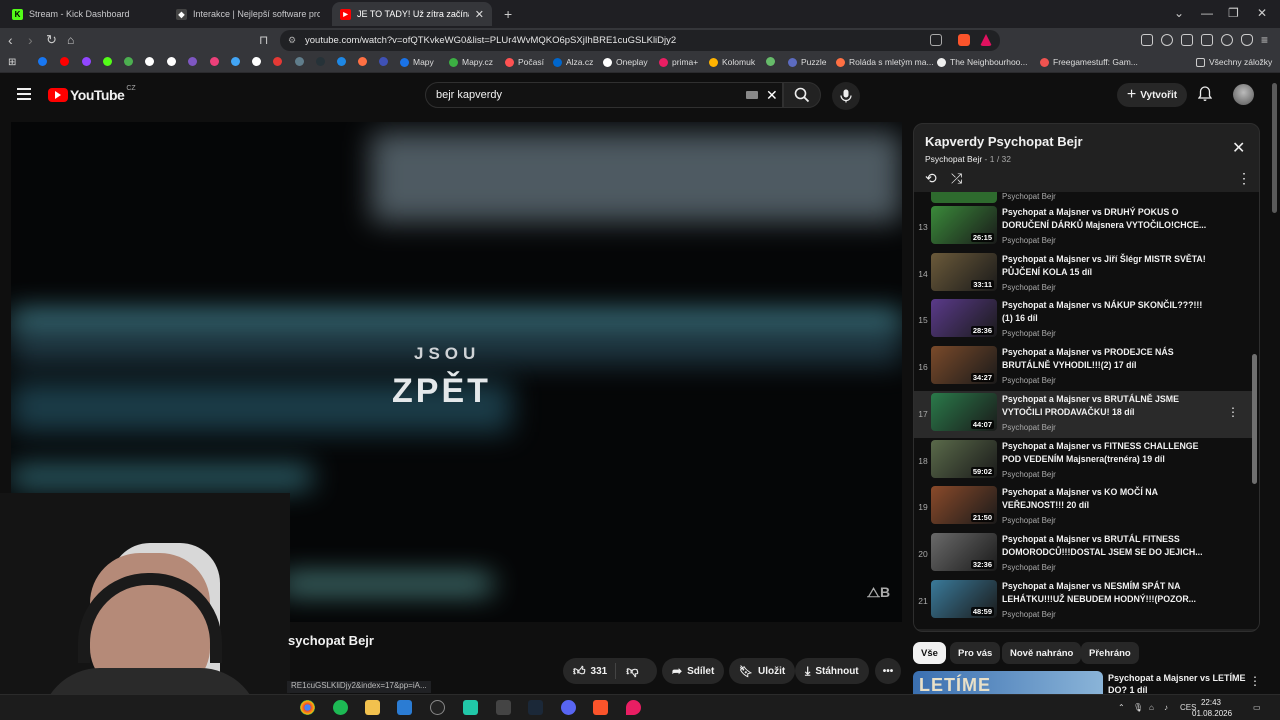  Describe the element at coordinates (632, 671) in the screenshot. I see `dislike-button: 👎︎` at that location.